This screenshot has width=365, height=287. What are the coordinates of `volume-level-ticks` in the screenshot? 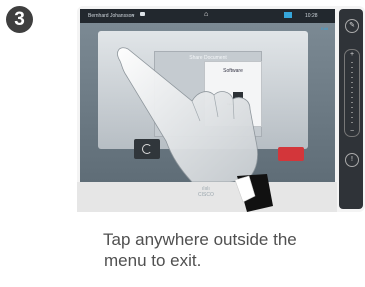 It's located at (352, 93).